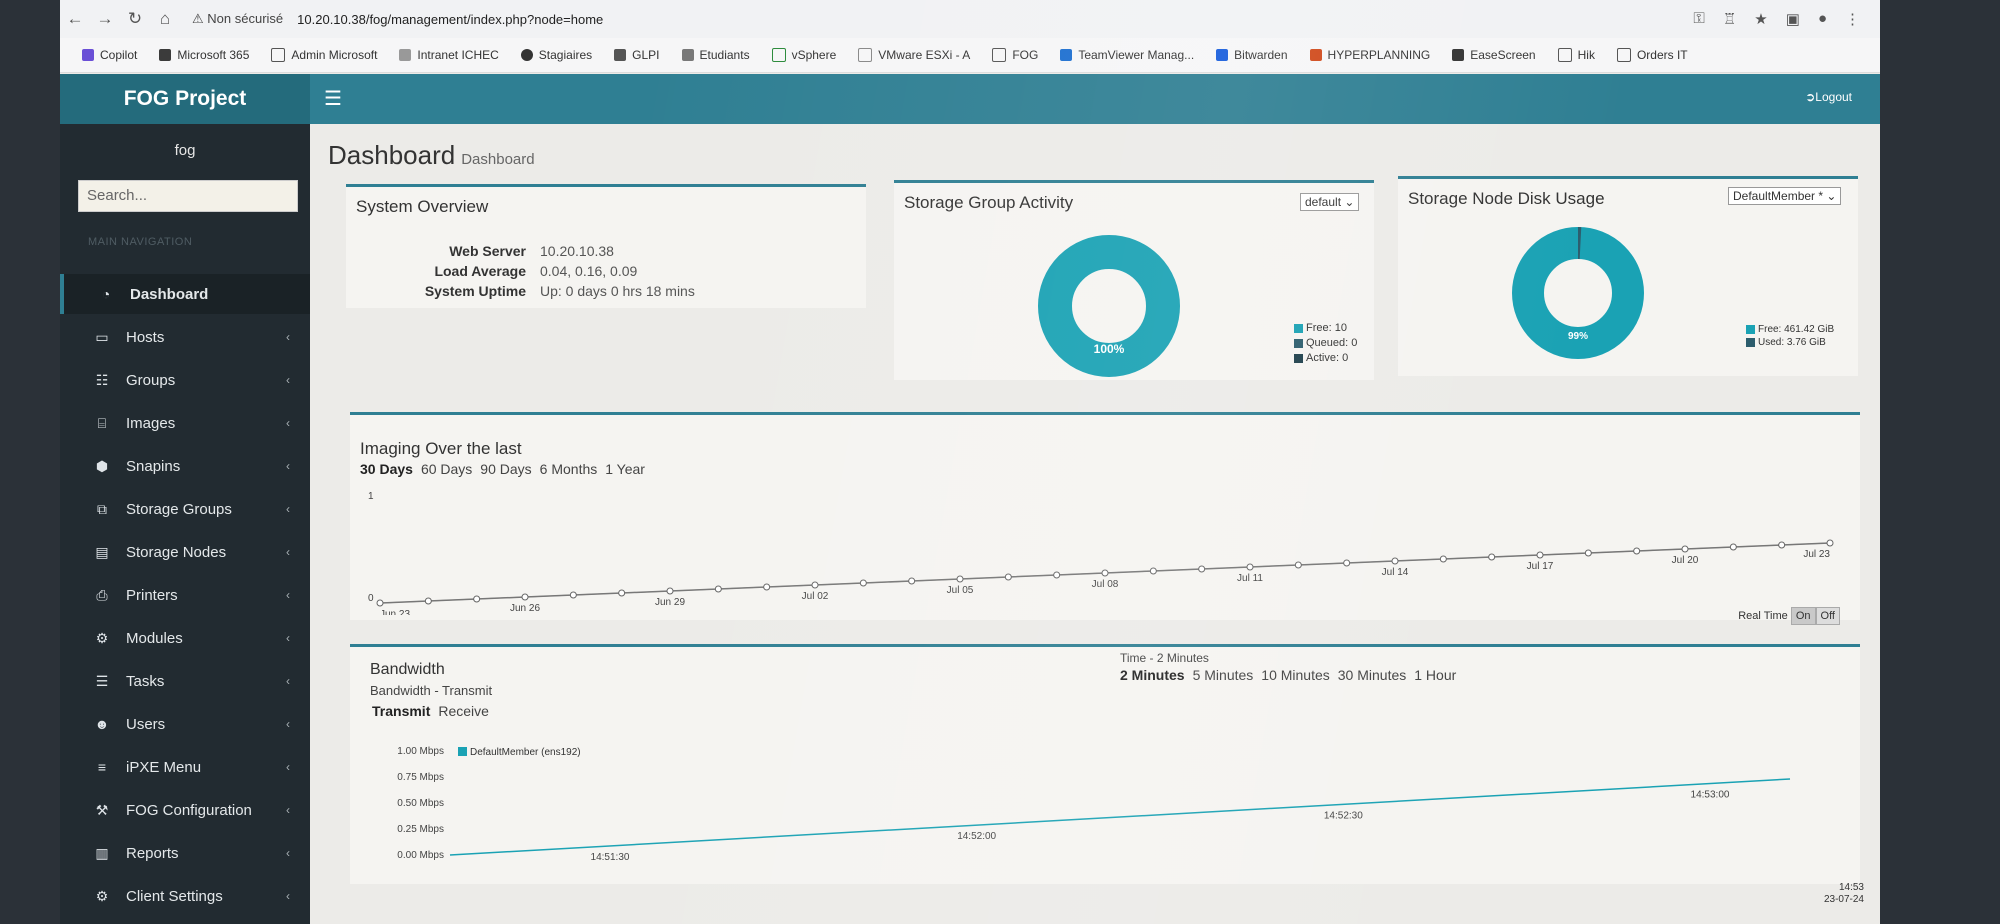  Describe the element at coordinates (1372, 675) in the screenshot. I see `time-link-30-minutes: 30 Minutes` at that location.